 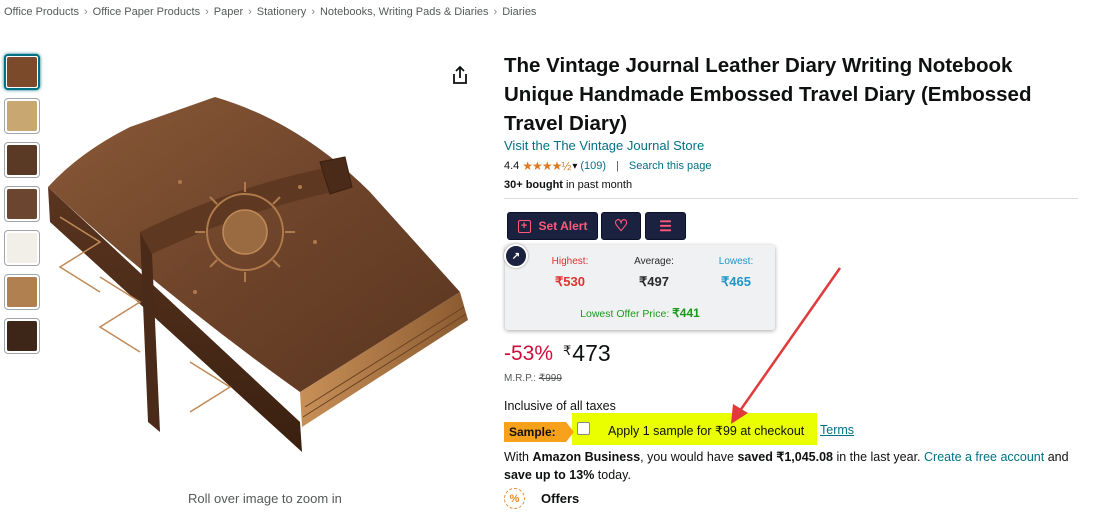 What do you see at coordinates (984, 457) in the screenshot?
I see `create-account-link: Create a free account` at bounding box center [984, 457].